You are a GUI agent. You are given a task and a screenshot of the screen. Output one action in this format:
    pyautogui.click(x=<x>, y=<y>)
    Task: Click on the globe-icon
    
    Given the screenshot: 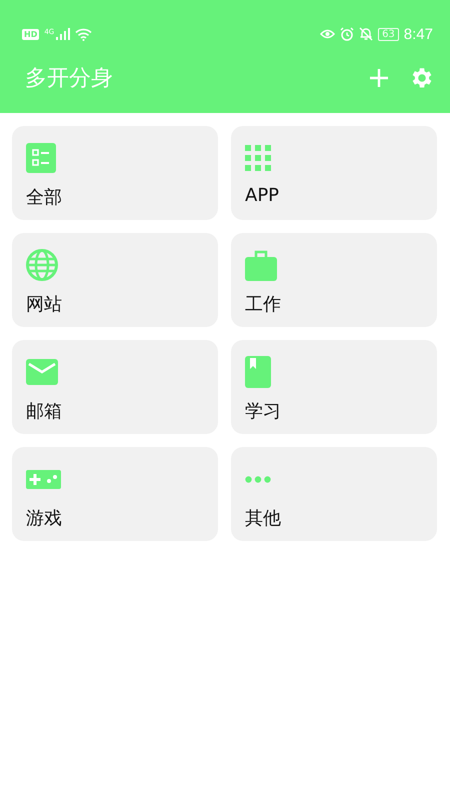 What is the action you would take?
    pyautogui.click(x=42, y=265)
    